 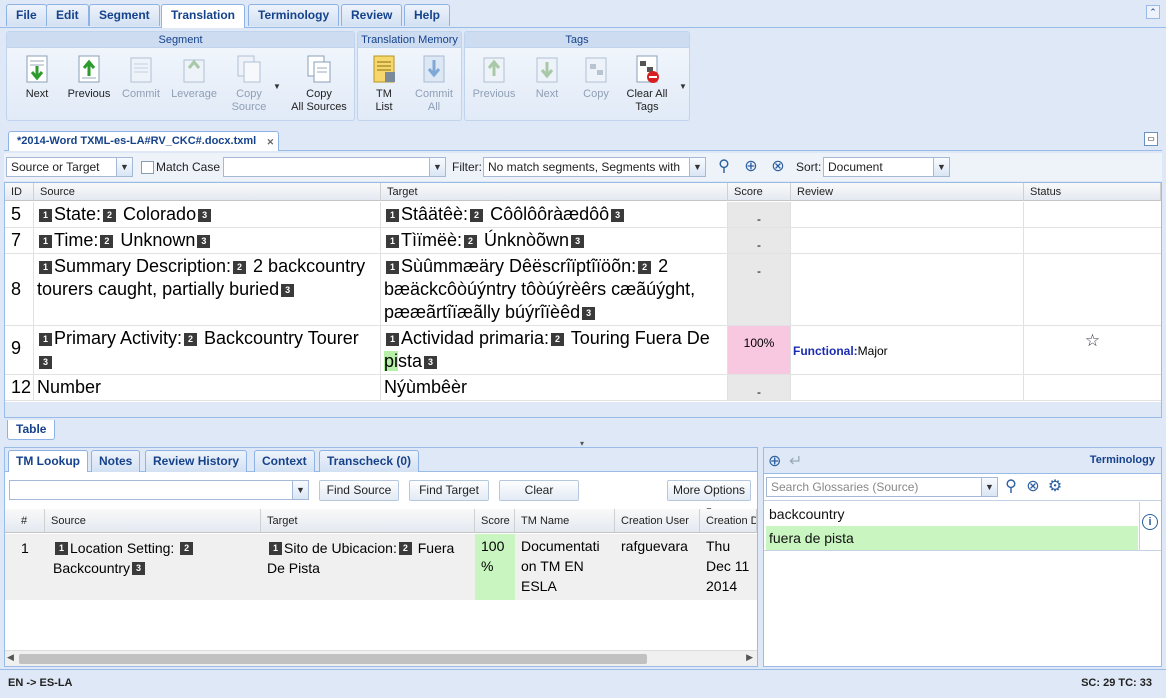 I want to click on term-entry: fuera de pista, so click(x=952, y=538).